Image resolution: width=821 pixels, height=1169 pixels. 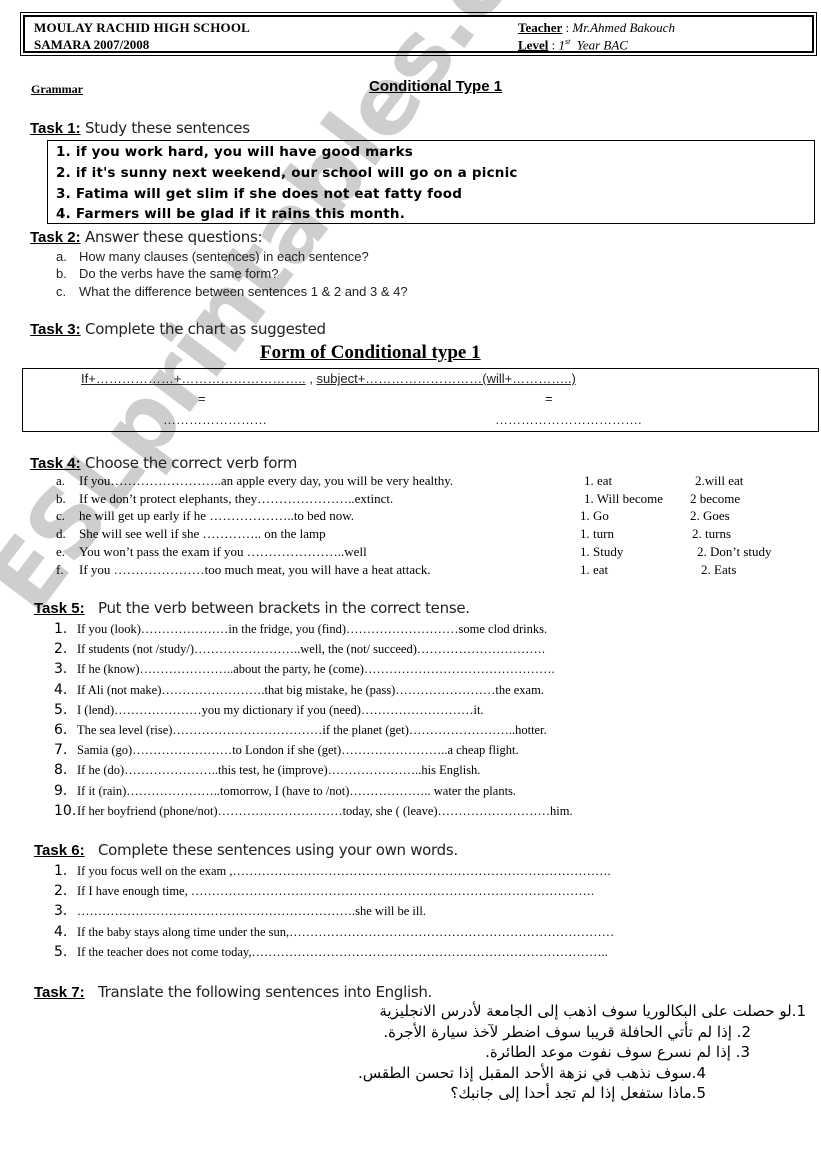 What do you see at coordinates (193, 378) in the screenshot?
I see `if-clause-formula: If+………………+………………………..` at bounding box center [193, 378].